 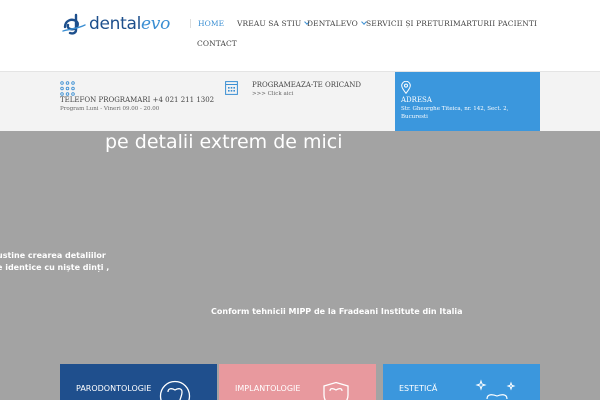 I want to click on logo-tooth-icon, so click(x=74, y=24).